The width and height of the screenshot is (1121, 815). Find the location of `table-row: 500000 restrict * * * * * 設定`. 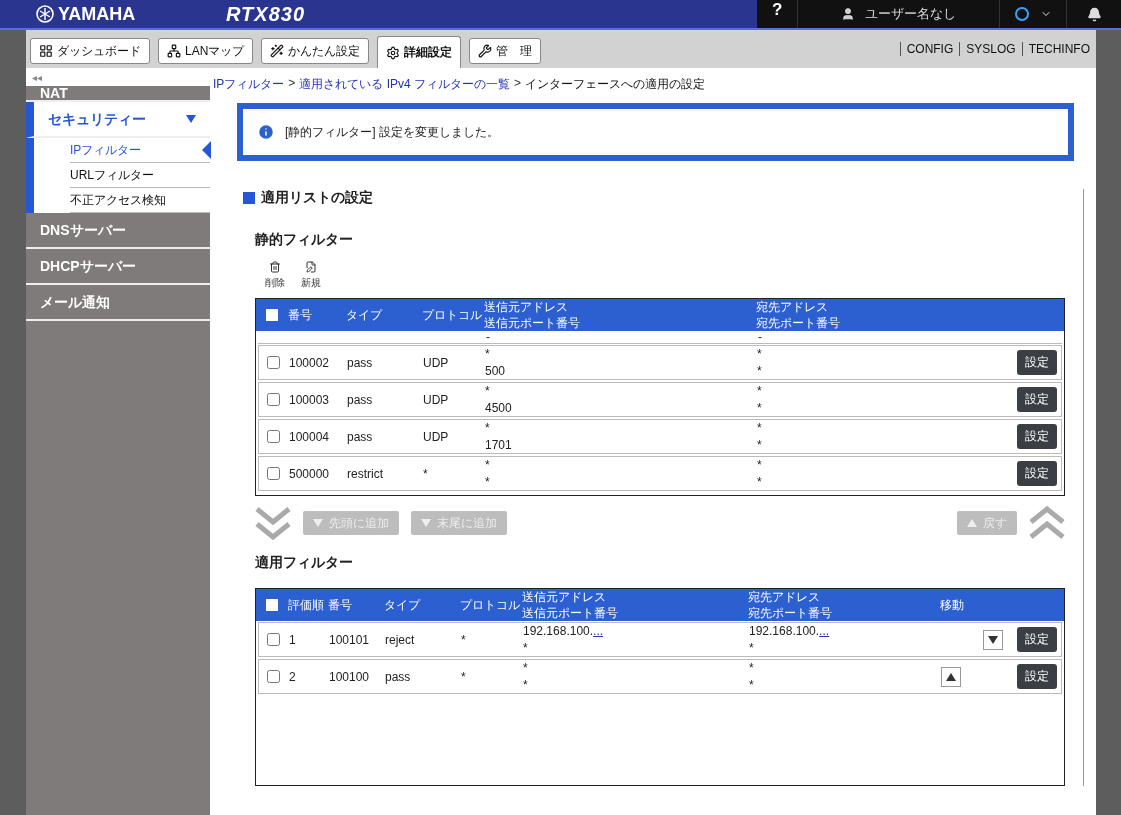

table-row: 500000 restrict * * * * * 設定 is located at coordinates (660, 473).